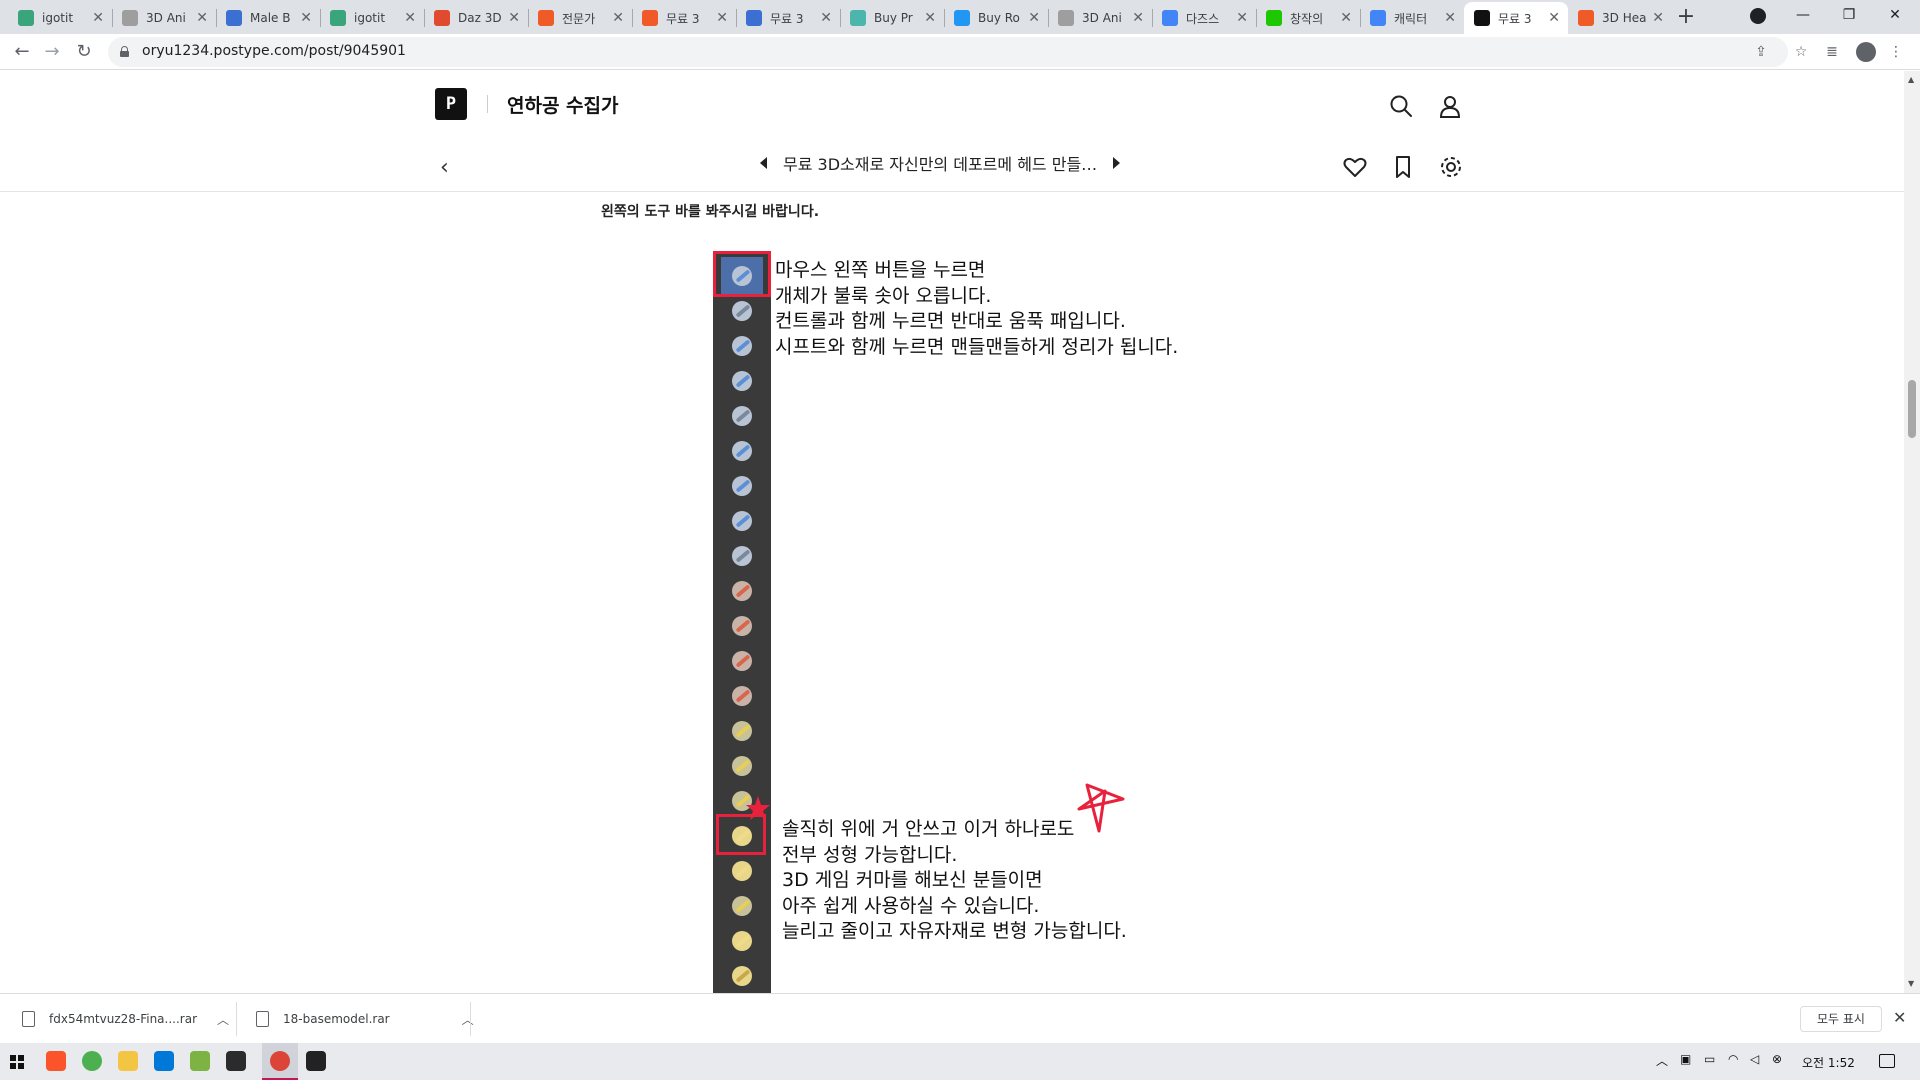  I want to click on share-icon: ⇪, so click(1761, 52).